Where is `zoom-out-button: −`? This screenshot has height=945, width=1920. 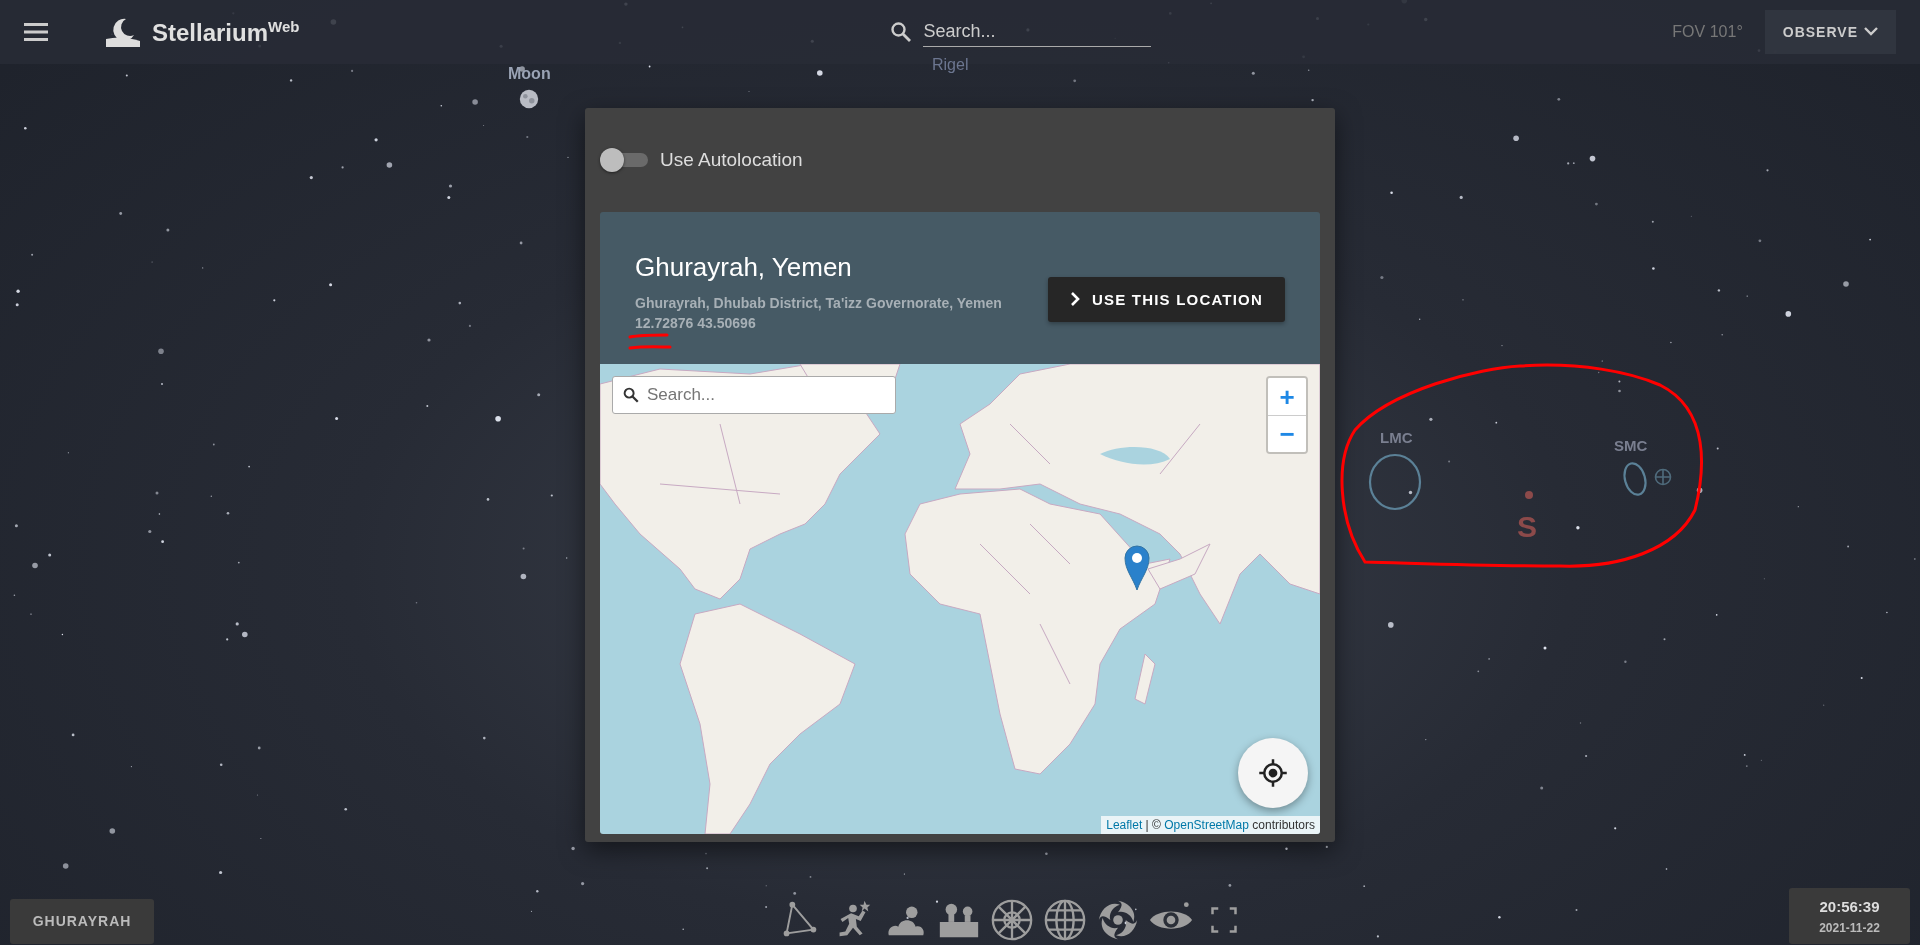
zoom-out-button: − is located at coordinates (1287, 433).